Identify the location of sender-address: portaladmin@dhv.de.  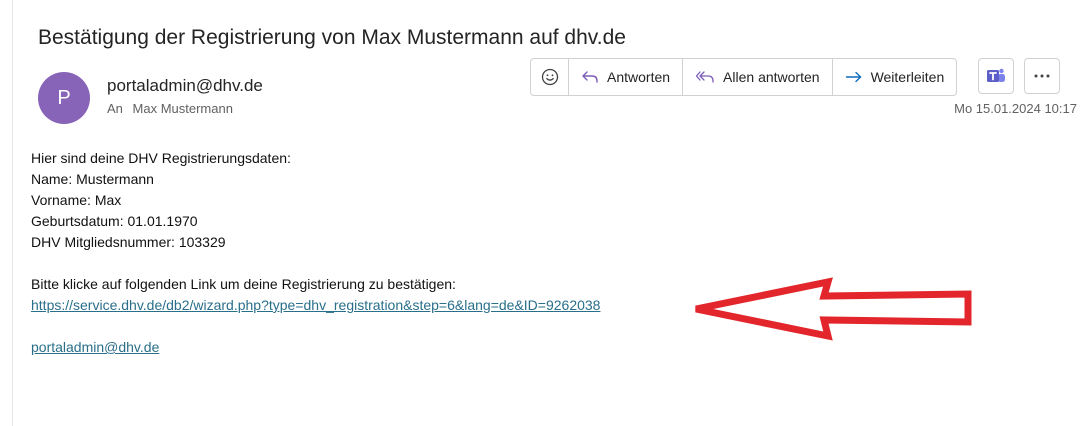
(185, 86).